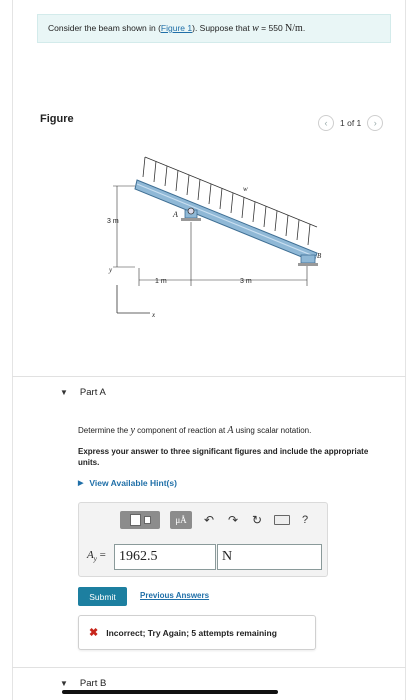 The image size is (416, 700). I want to click on part-a-title: Part A, so click(92, 392).